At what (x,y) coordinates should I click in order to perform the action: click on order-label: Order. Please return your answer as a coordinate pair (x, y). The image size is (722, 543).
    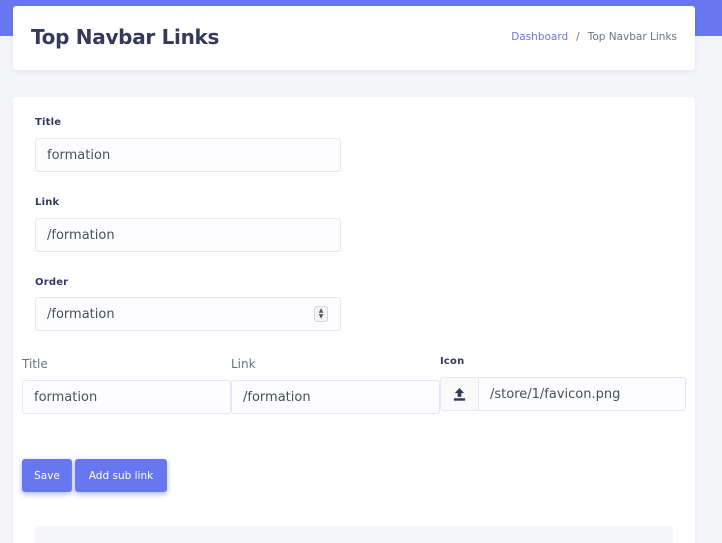
    Looking at the image, I should click on (52, 282).